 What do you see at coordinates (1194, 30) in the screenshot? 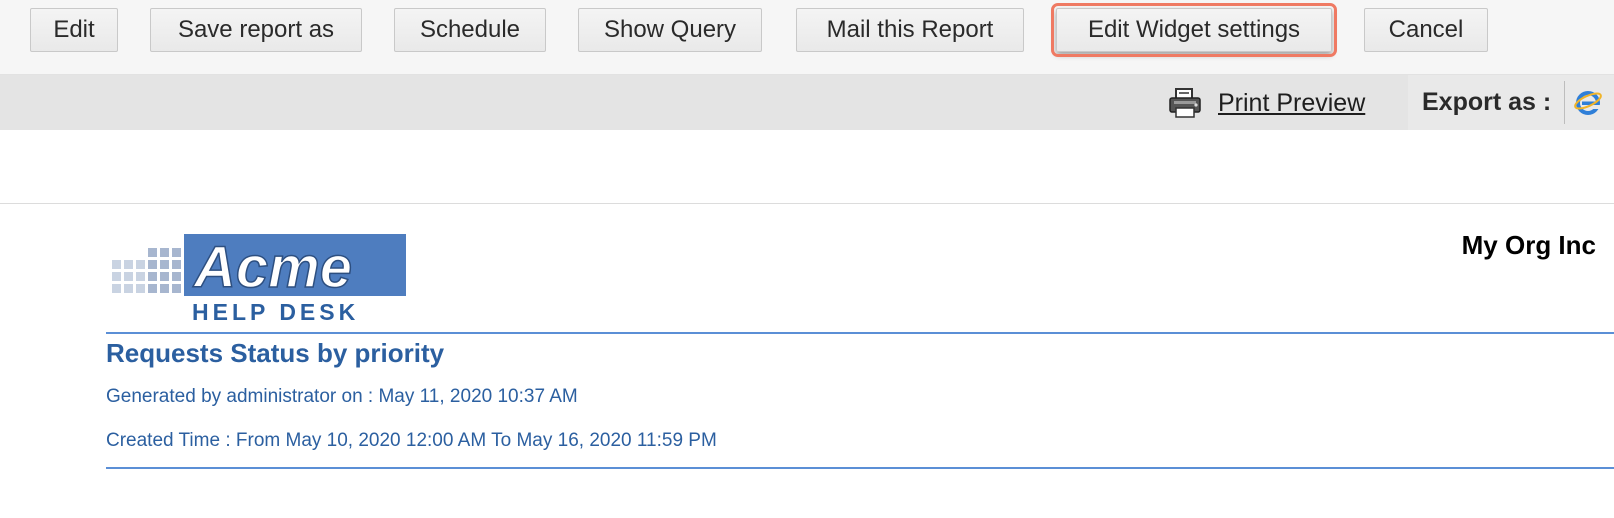
I see `edit-widget-settings-button: Edit Widget settings` at bounding box center [1194, 30].